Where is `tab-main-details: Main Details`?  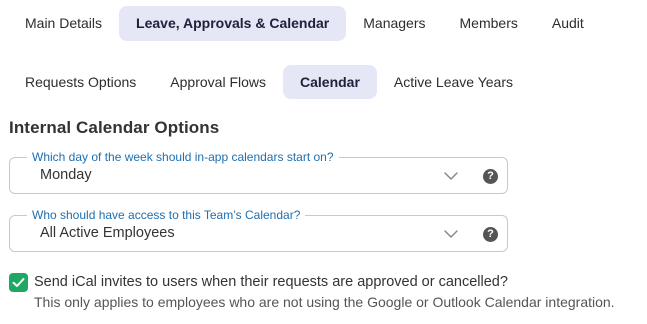
tab-main-details: Main Details is located at coordinates (63, 23).